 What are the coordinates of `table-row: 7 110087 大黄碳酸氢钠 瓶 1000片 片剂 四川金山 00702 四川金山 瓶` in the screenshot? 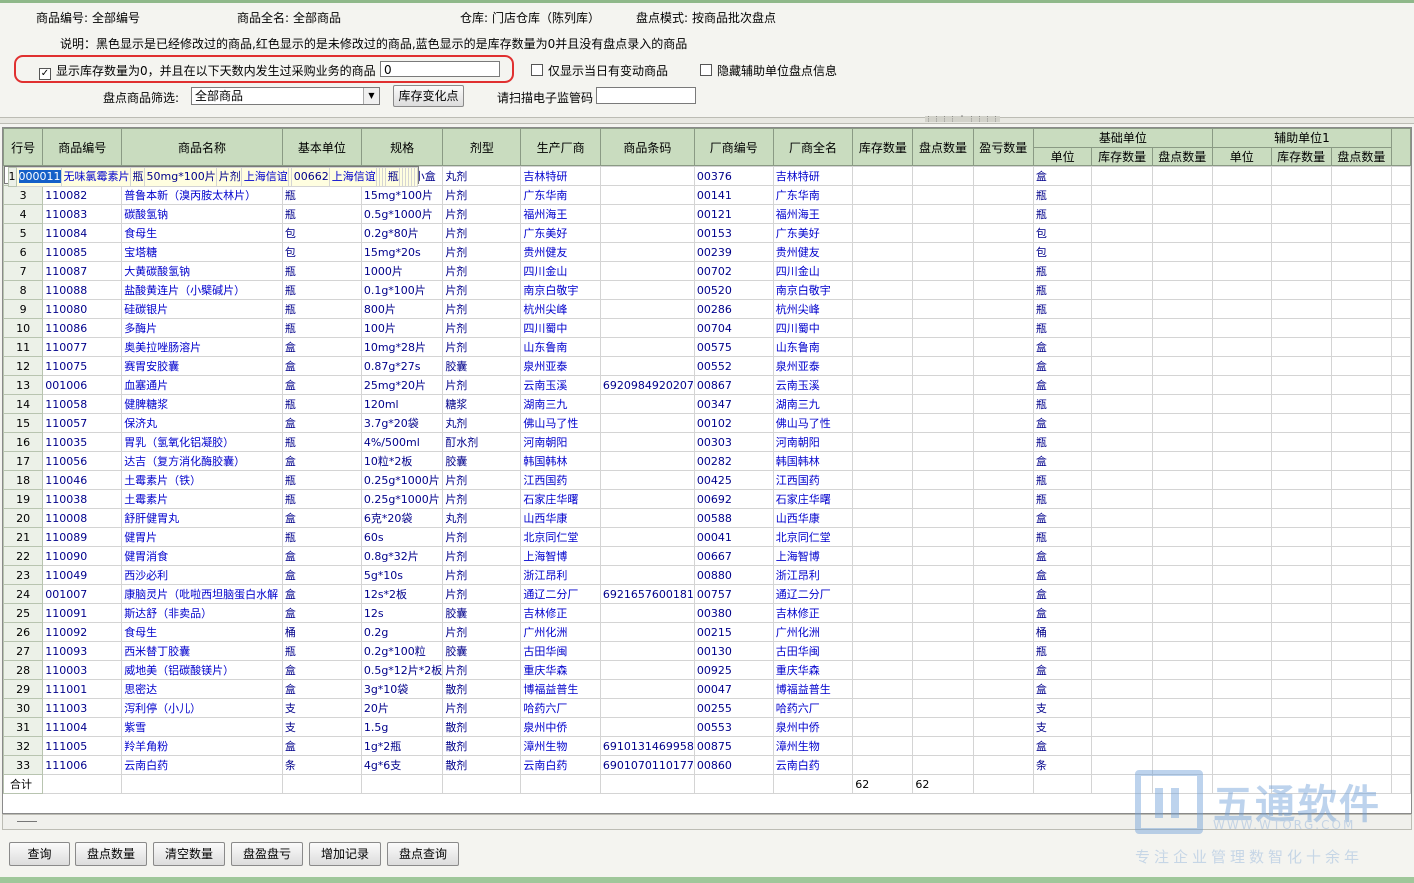 It's located at (707, 271).